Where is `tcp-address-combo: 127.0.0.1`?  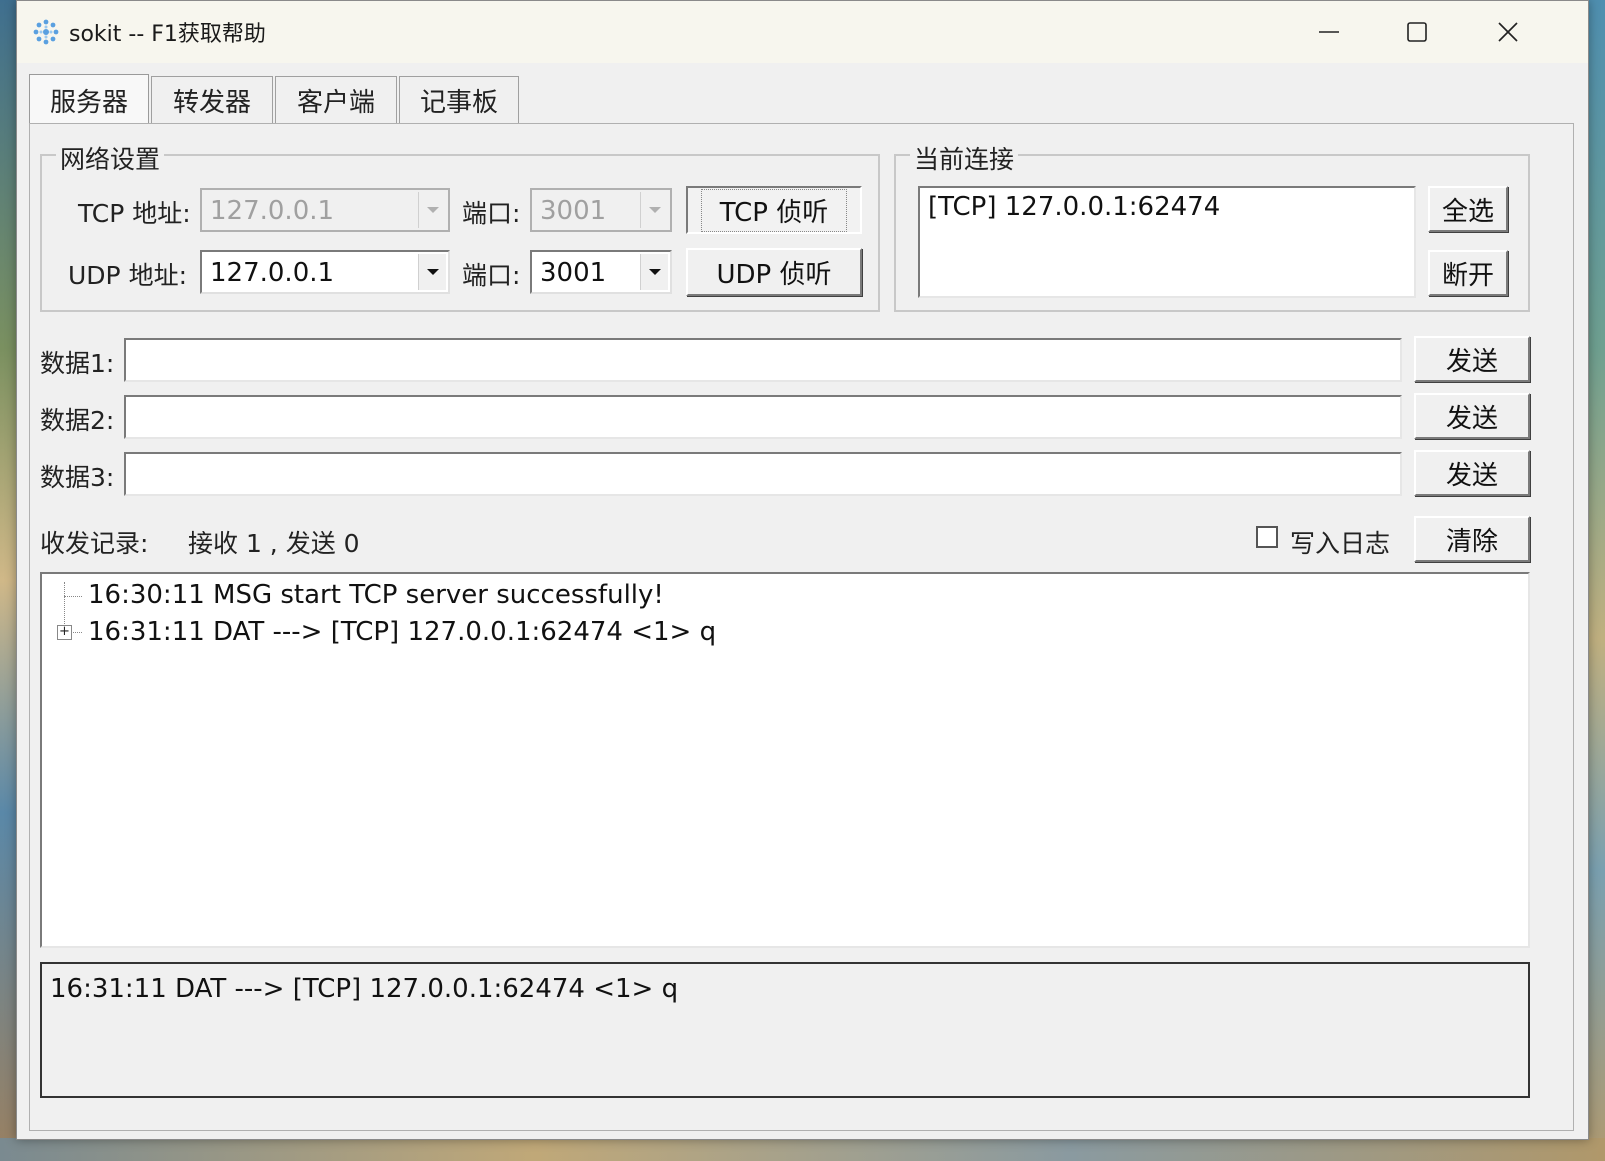 tcp-address-combo: 127.0.0.1 is located at coordinates (325, 210).